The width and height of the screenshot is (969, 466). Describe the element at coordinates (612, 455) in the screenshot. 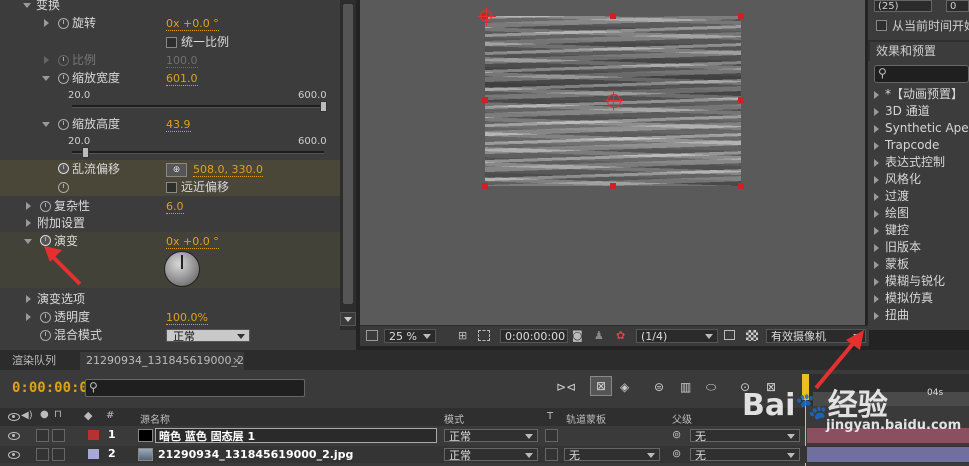

I see `track-matte-select: 无` at that location.